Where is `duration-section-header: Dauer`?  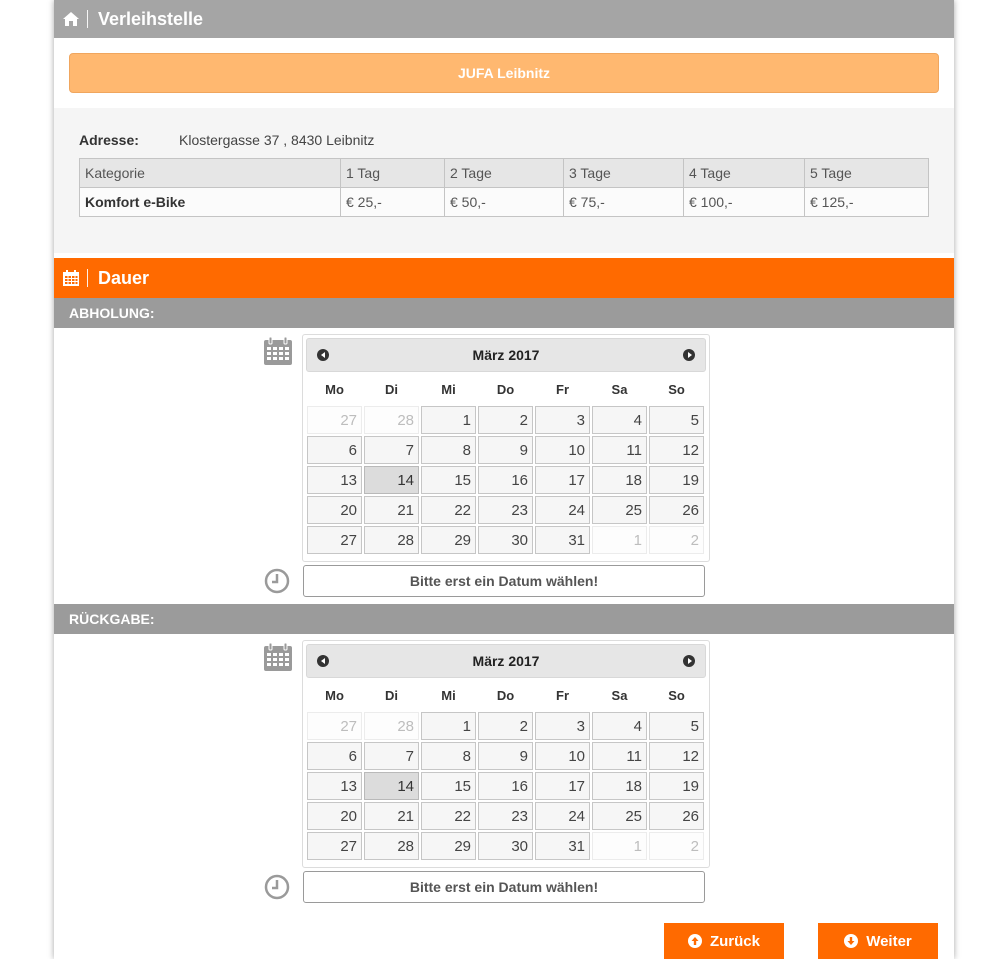 duration-section-header: Dauer is located at coordinates (504, 278).